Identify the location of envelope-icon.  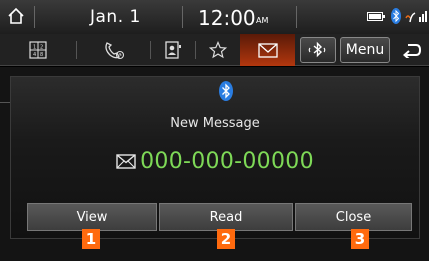
(126, 161).